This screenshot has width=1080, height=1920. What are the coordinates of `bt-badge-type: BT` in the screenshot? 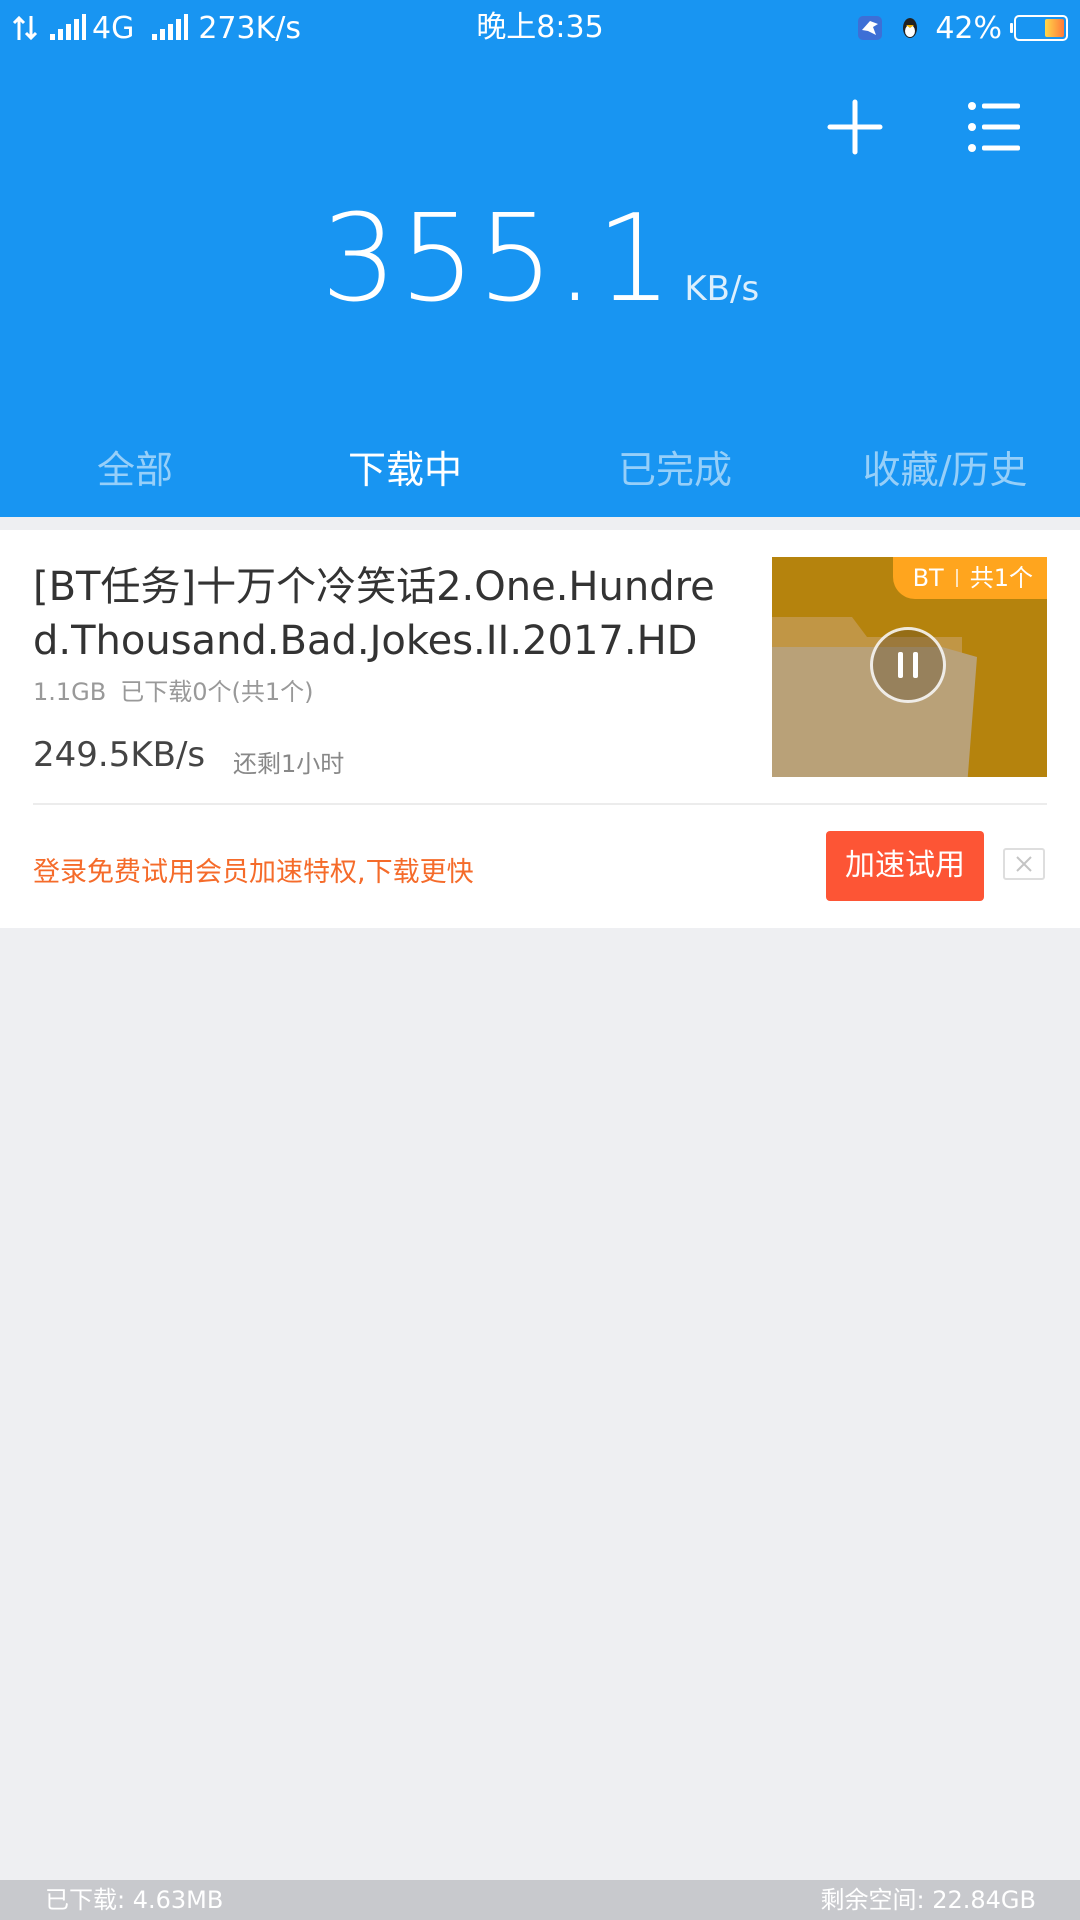 It's located at (928, 578).